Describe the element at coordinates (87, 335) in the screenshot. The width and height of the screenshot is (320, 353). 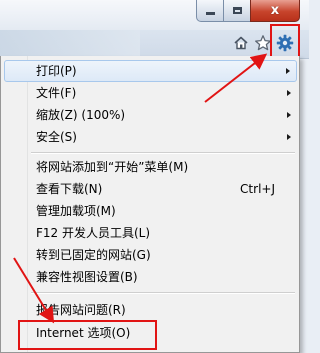
I see `internet-options-highlight-box` at that location.